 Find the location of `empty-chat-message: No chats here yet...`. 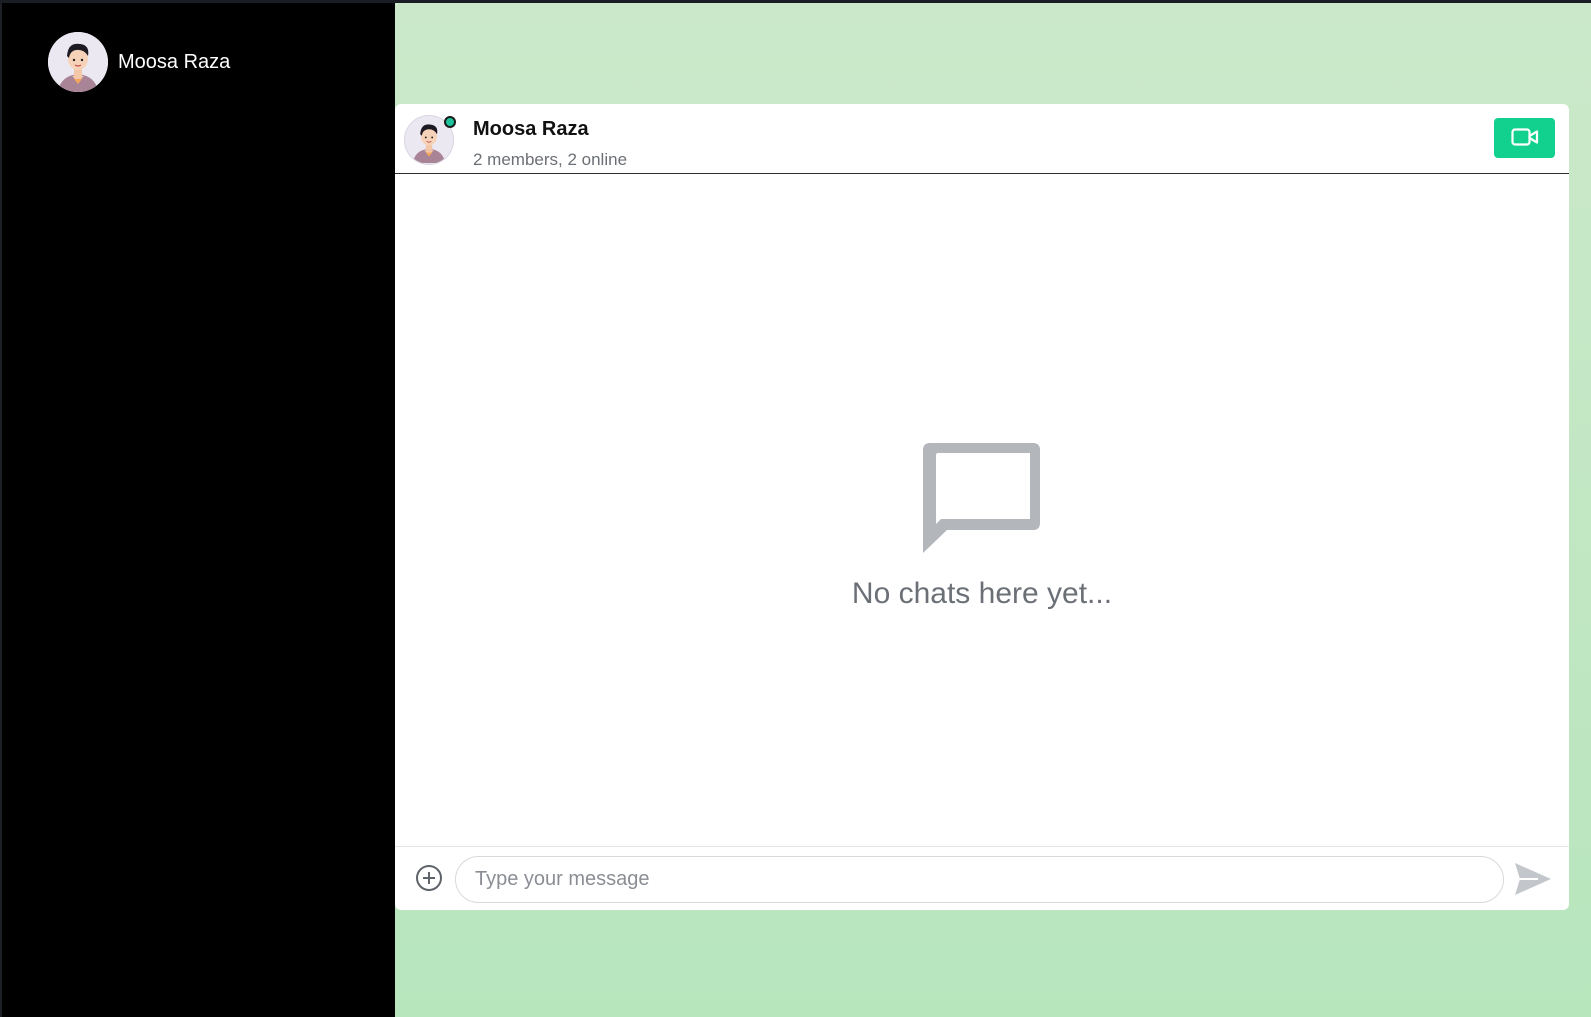

empty-chat-message: No chats here yet... is located at coordinates (982, 593).